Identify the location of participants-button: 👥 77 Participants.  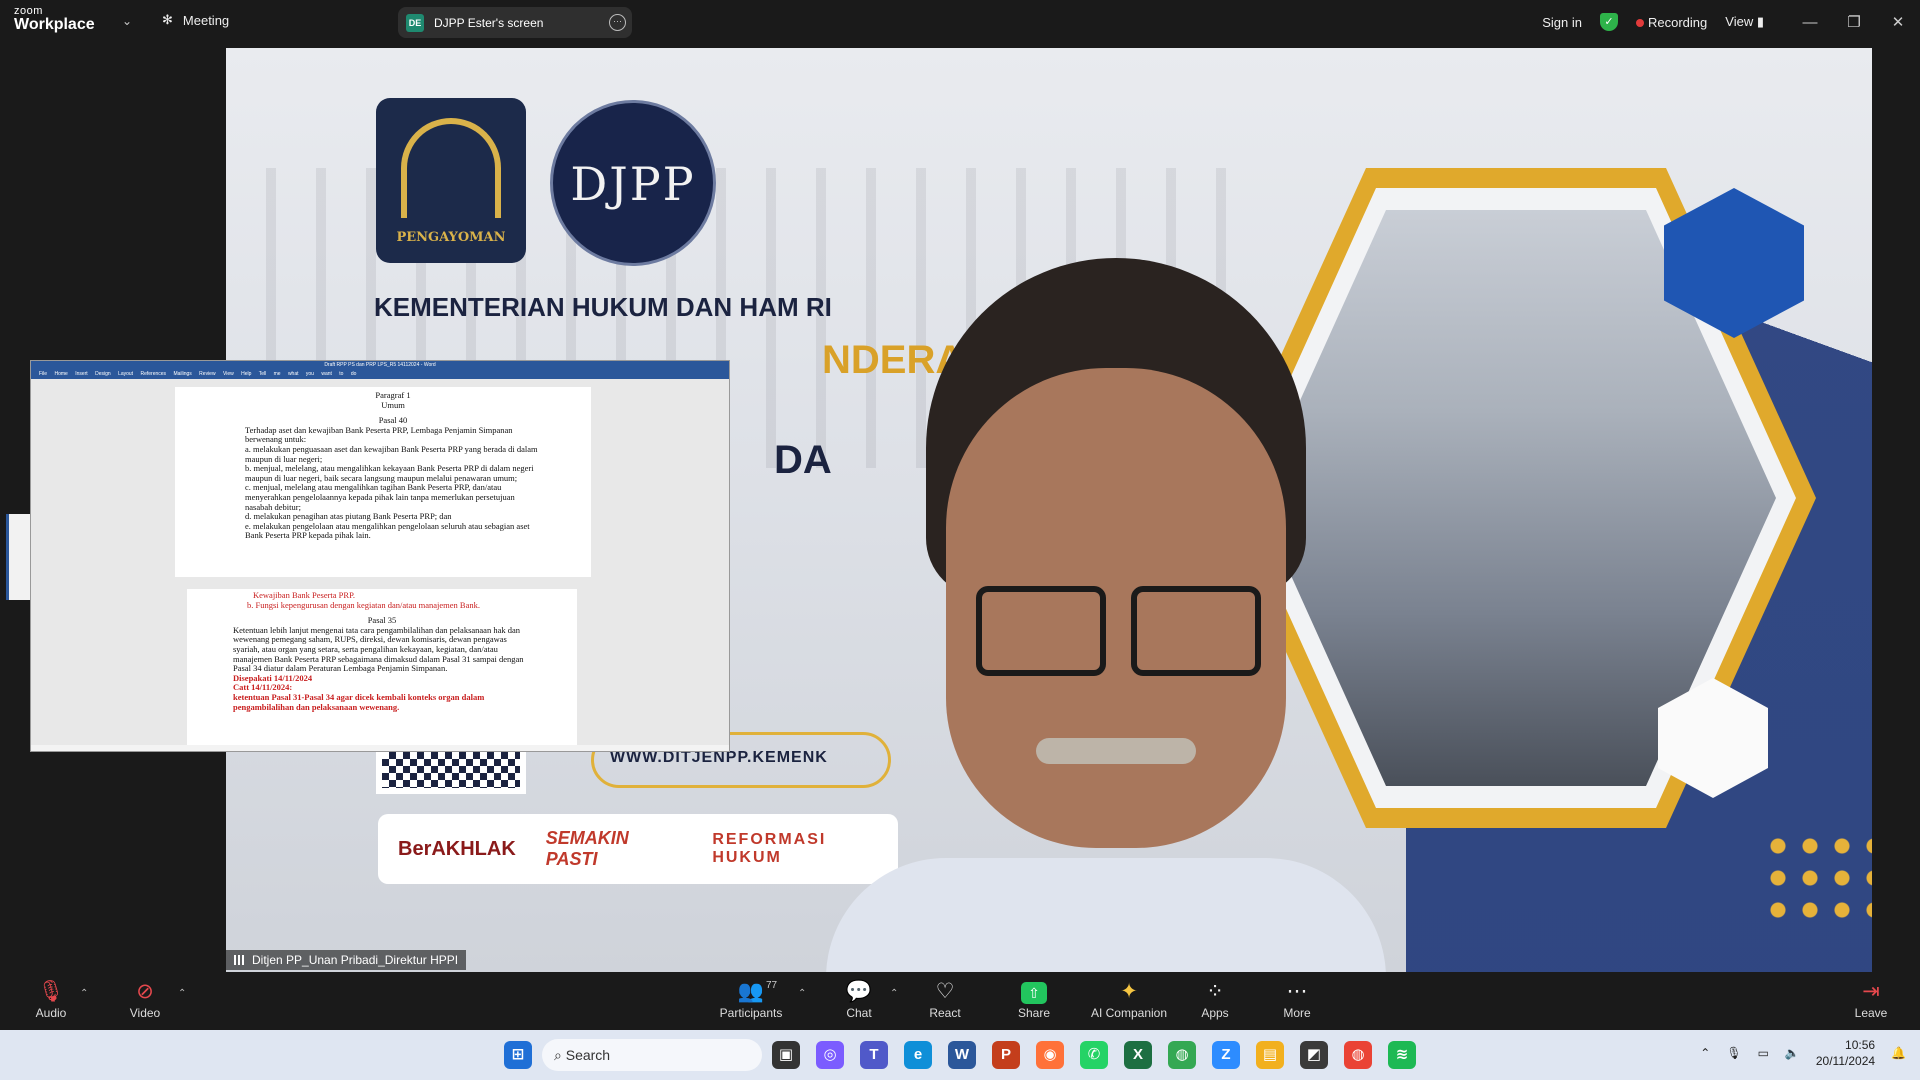
(751, 999).